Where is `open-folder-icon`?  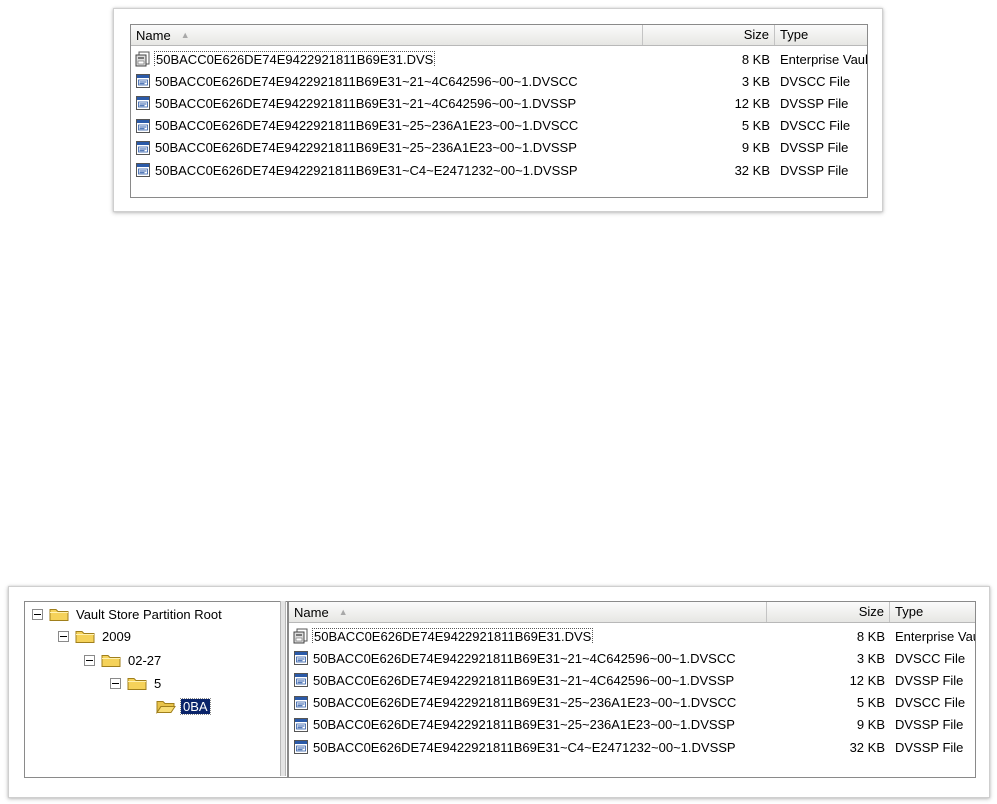 open-folder-icon is located at coordinates (166, 707).